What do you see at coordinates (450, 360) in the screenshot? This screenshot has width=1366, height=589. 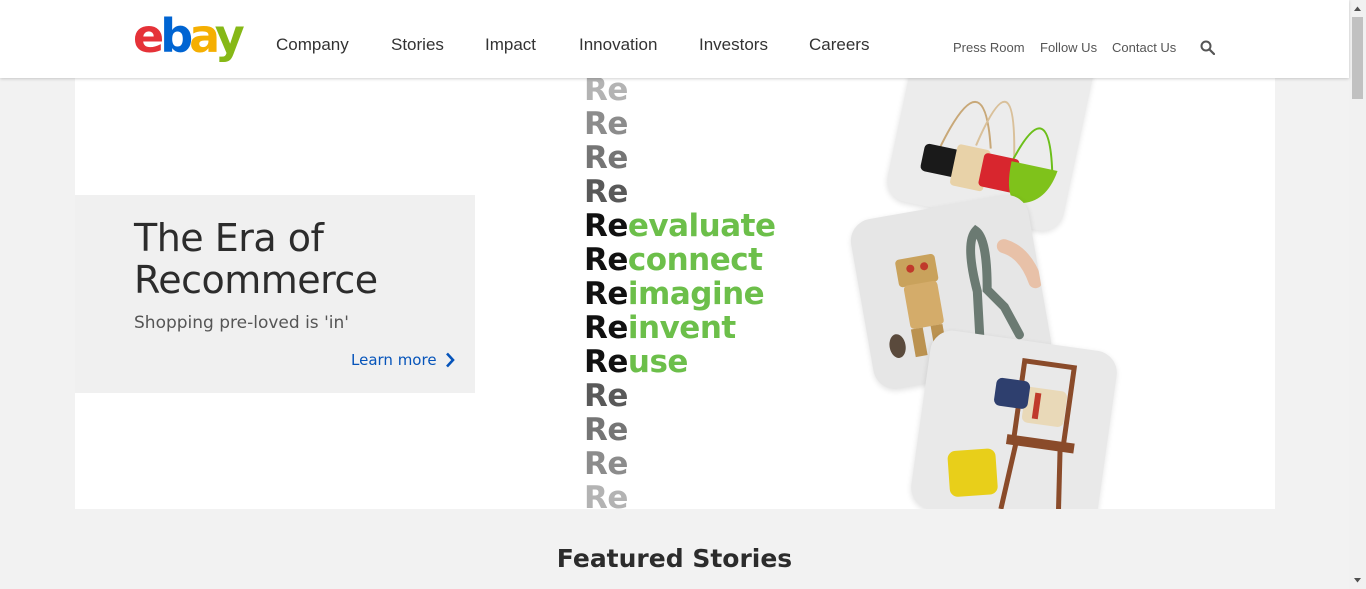 I see `chevron-right-icon` at bounding box center [450, 360].